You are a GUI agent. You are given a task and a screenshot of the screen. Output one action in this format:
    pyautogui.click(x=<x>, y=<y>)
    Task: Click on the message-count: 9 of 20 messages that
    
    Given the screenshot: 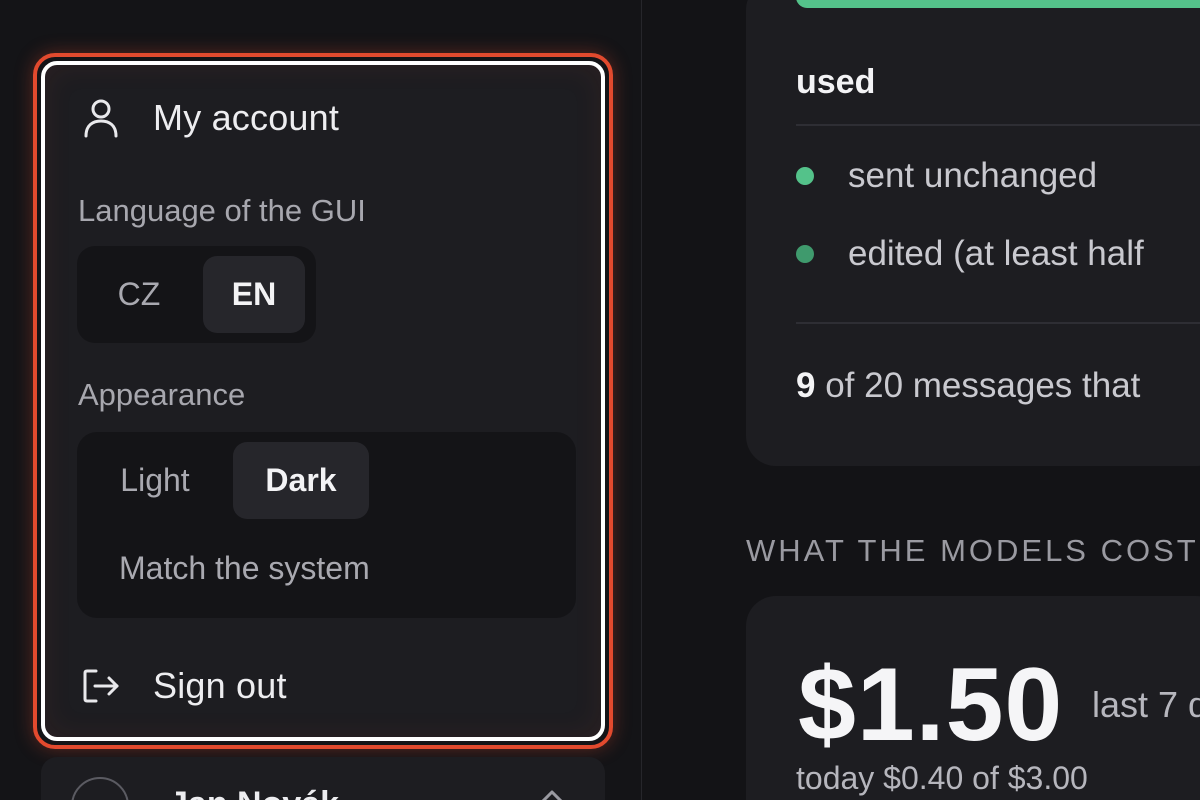 What is the action you would take?
    pyautogui.click(x=968, y=386)
    